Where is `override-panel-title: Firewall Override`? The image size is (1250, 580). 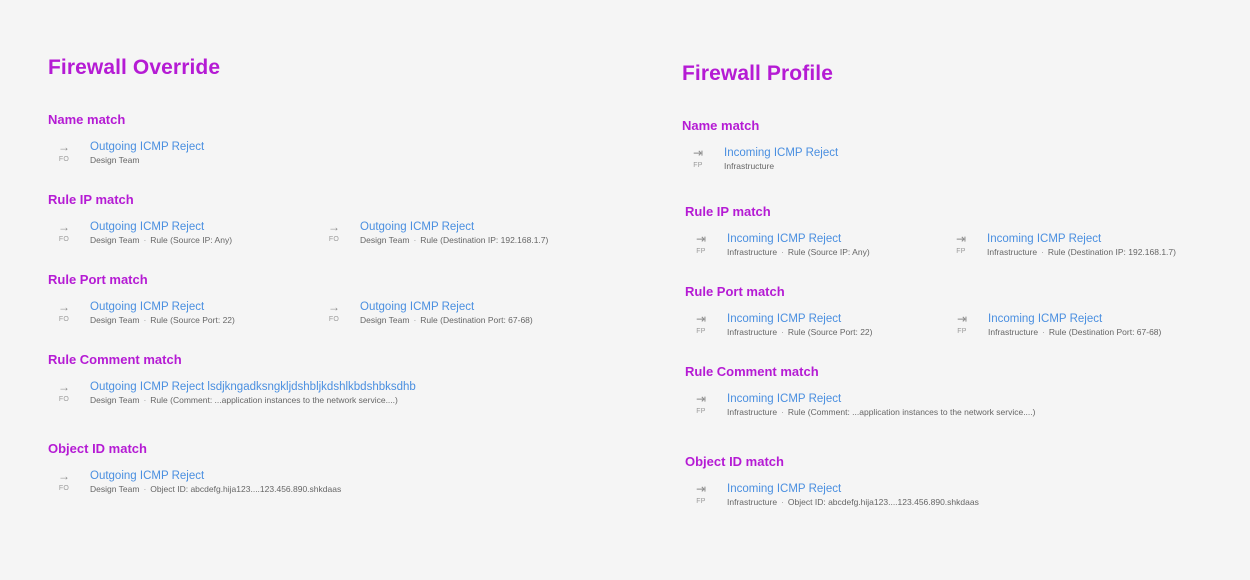 override-panel-title: Firewall Override is located at coordinates (134, 67).